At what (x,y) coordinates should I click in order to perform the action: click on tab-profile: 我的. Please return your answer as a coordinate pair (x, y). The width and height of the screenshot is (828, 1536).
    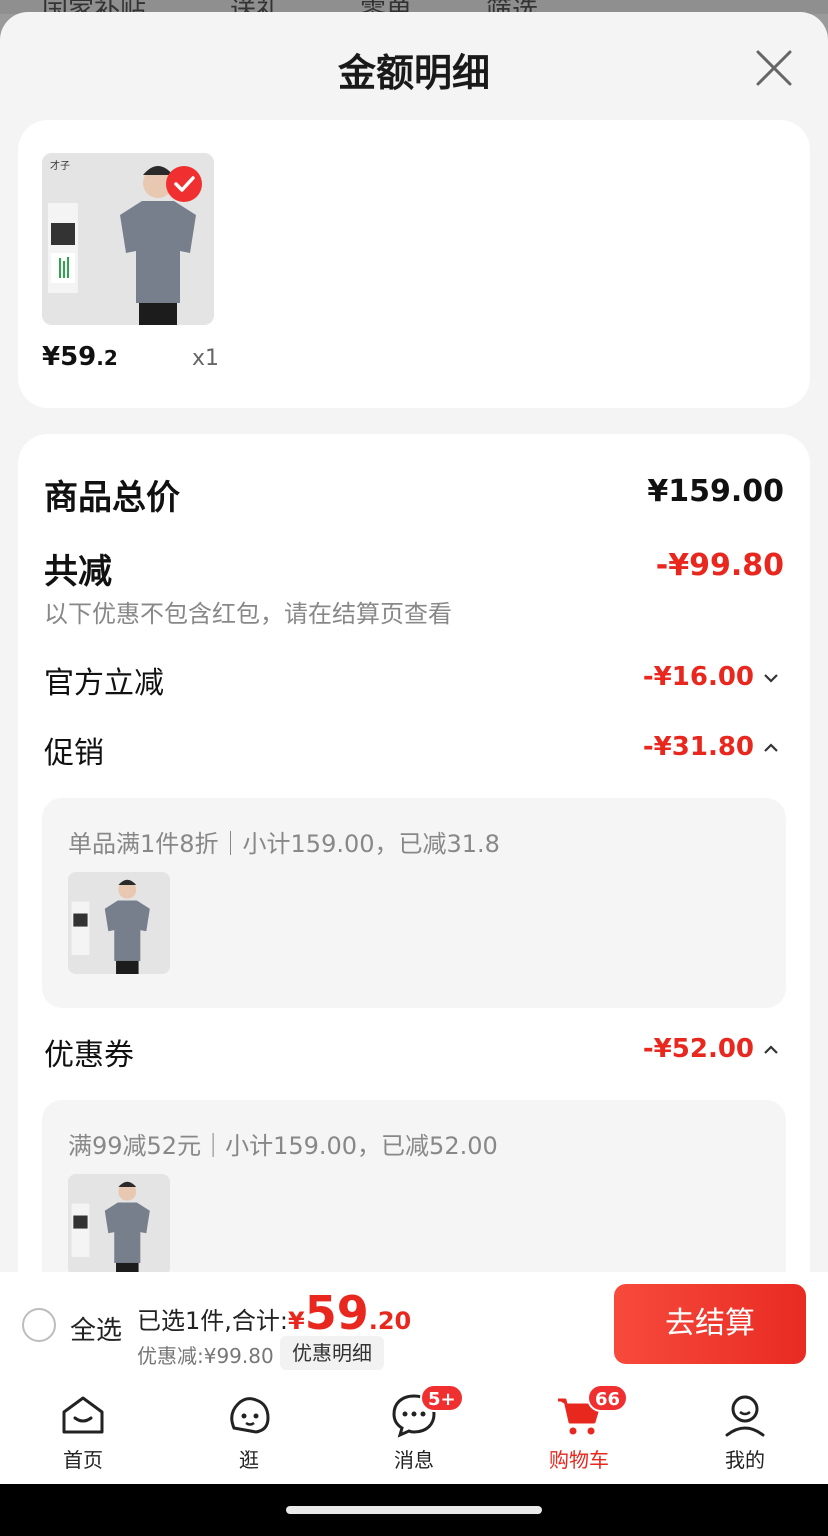
    Looking at the image, I should click on (745, 1431).